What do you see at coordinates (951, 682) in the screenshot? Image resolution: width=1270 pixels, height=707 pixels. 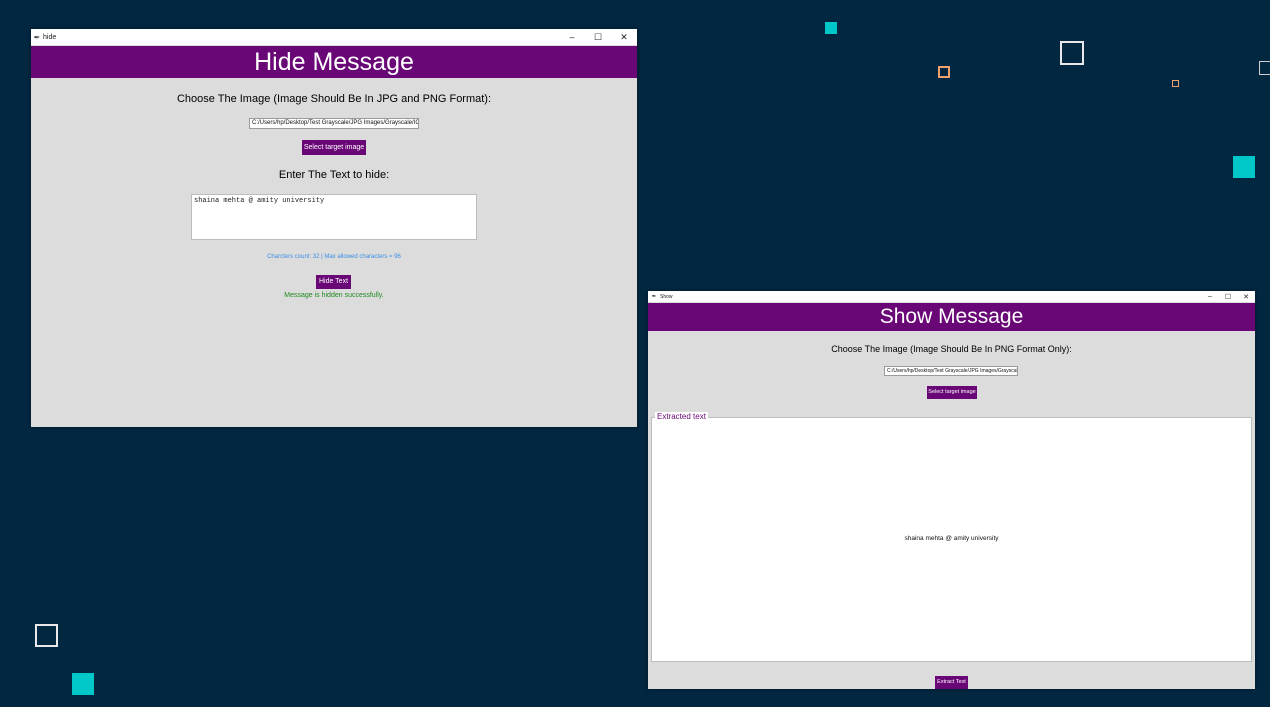 I see `extract-text-button: Extract Text` at bounding box center [951, 682].